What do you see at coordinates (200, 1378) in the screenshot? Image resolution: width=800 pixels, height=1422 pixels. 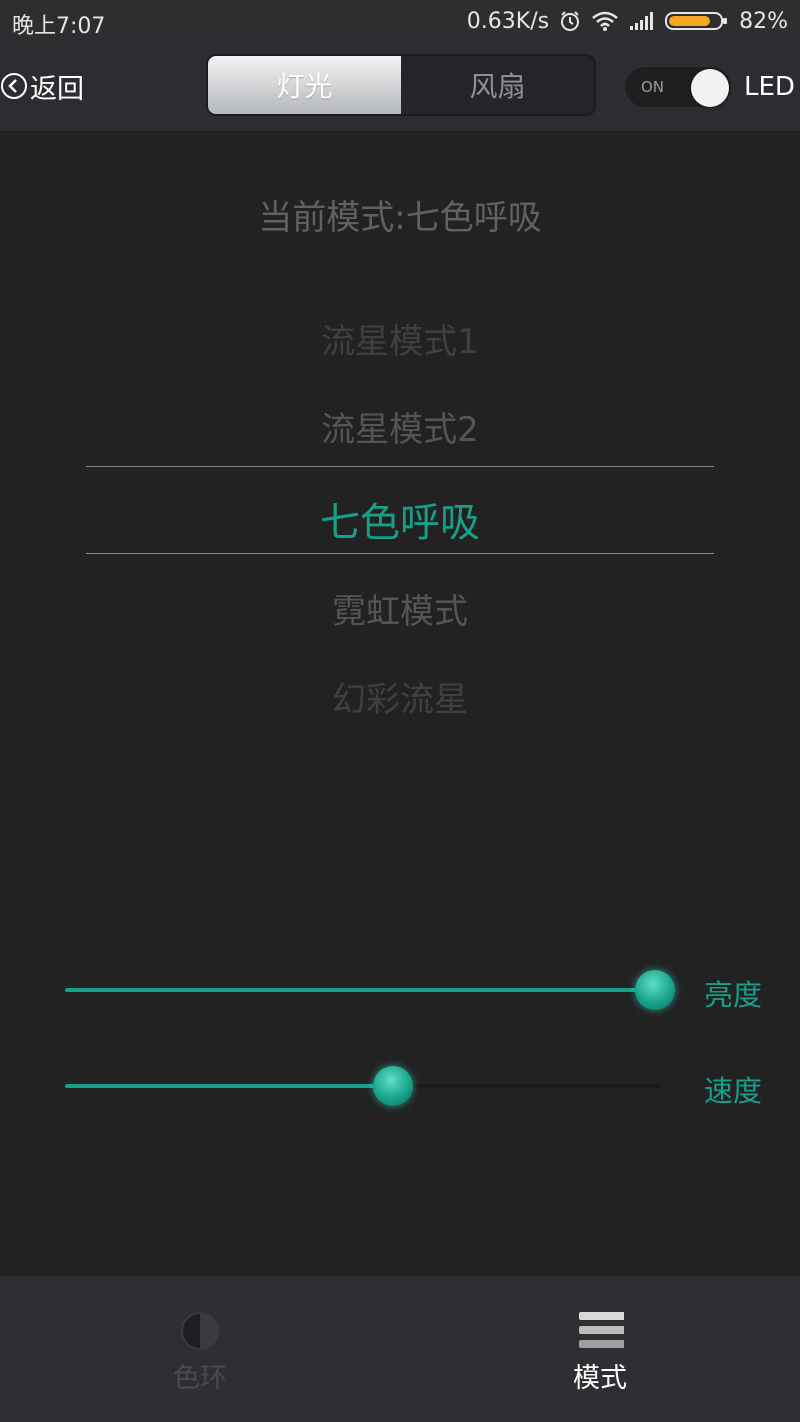 I see `nav-label: 色环` at bounding box center [200, 1378].